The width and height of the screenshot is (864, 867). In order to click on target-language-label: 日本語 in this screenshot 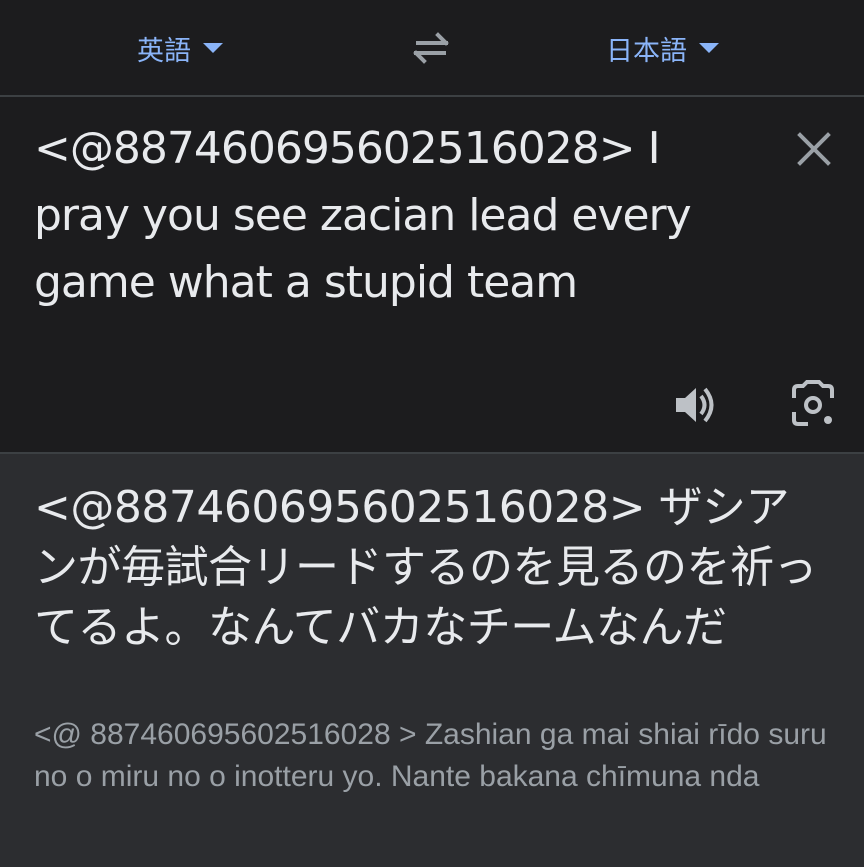, I will do `click(646, 51)`.